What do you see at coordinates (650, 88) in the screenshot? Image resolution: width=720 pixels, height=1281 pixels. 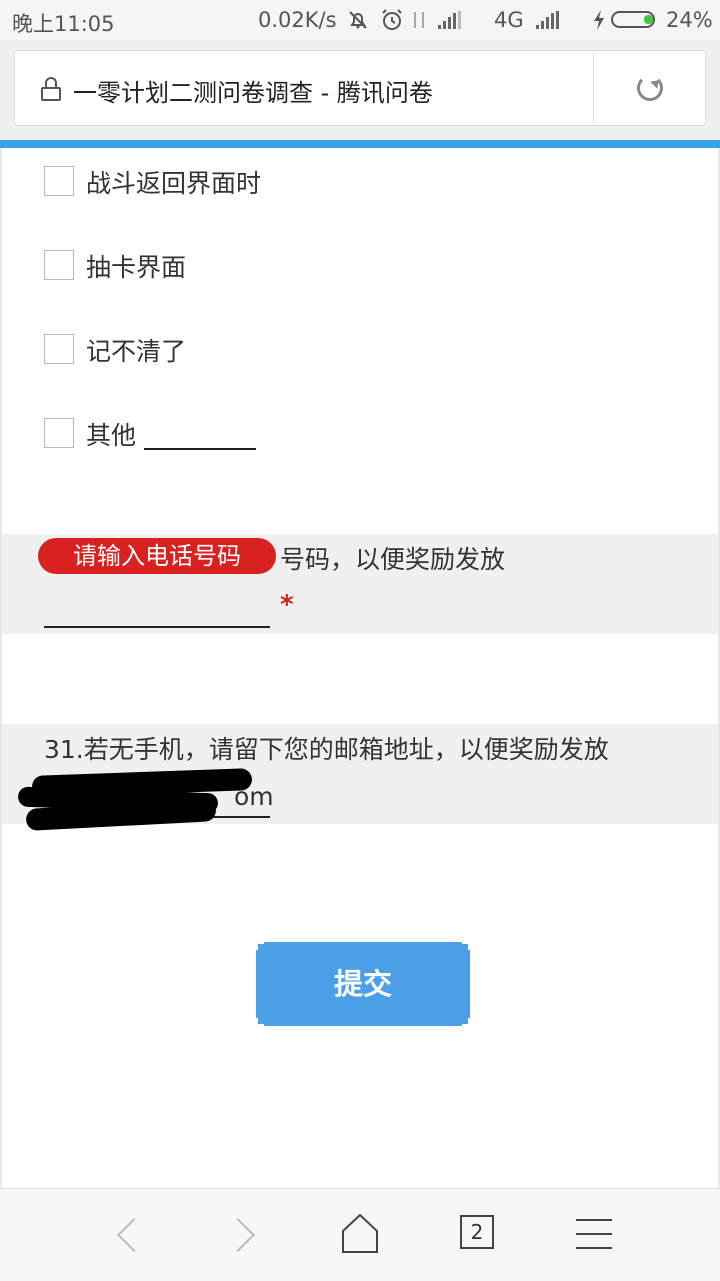 I see `reload-icon` at bounding box center [650, 88].